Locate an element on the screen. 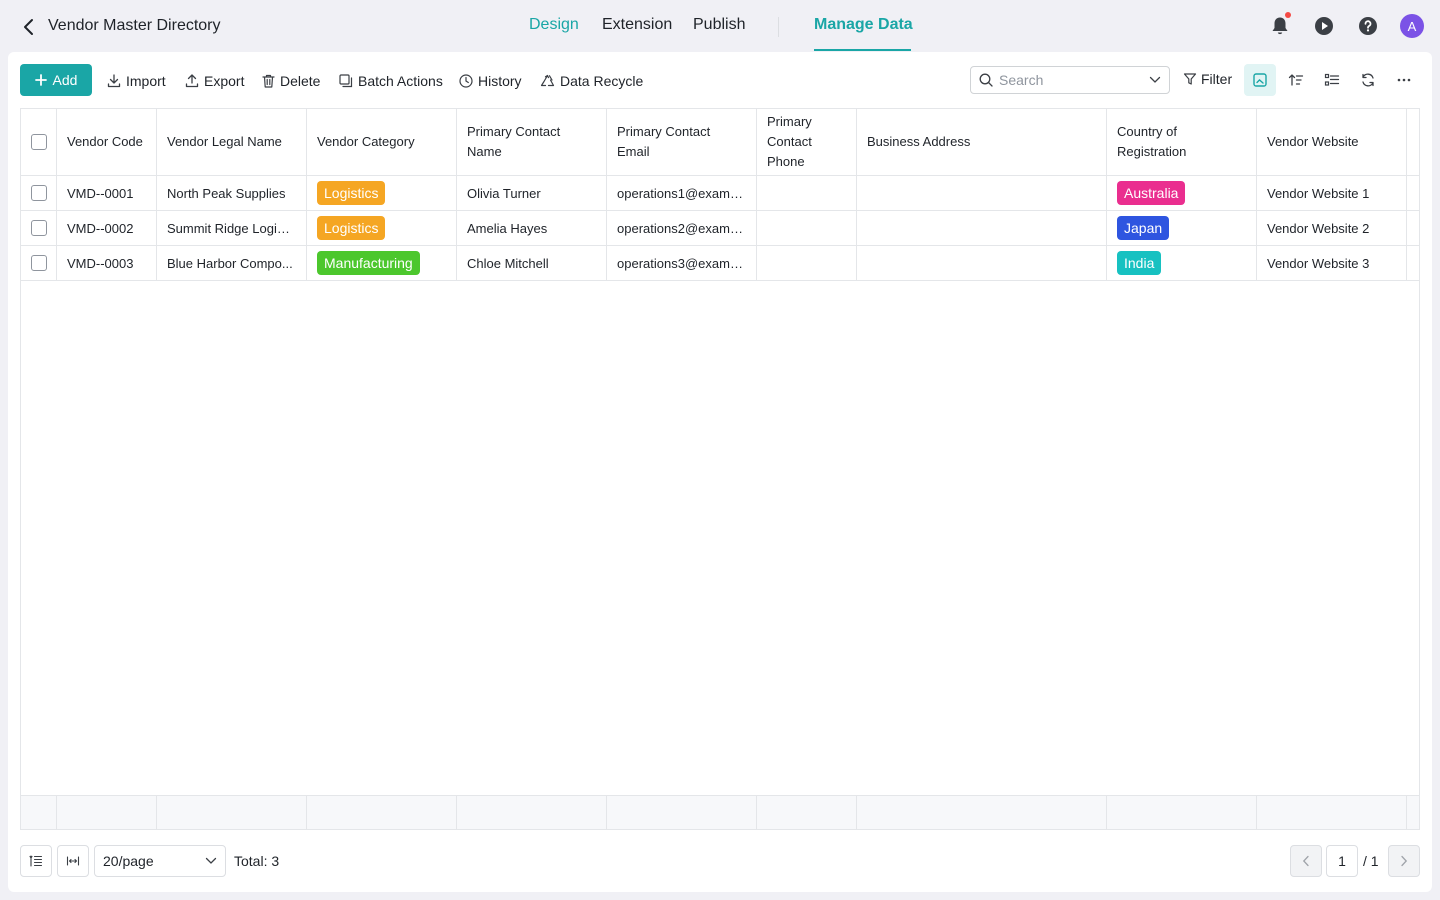 Image resolution: width=1440 pixels, height=900 pixels. cell-website: Vendor Website 1 is located at coordinates (1332, 193).